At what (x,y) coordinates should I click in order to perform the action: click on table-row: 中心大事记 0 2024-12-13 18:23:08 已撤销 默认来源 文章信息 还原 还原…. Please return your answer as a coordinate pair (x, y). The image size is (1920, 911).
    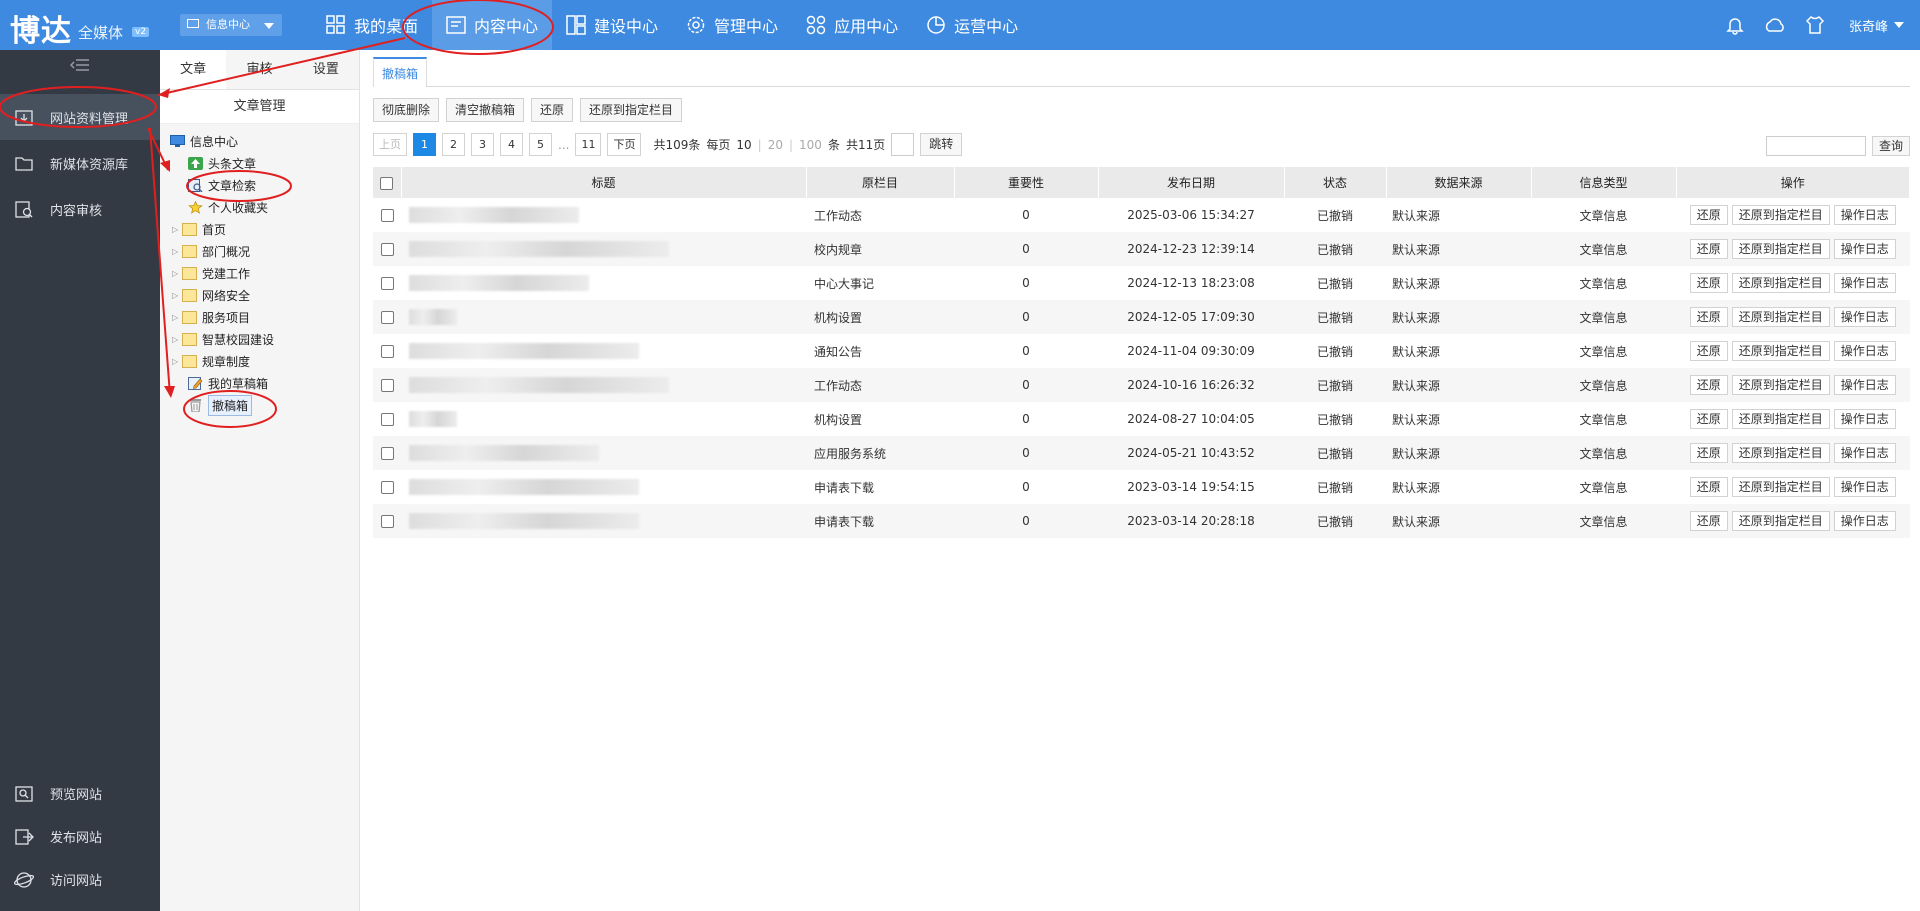
    Looking at the image, I should click on (1141, 283).